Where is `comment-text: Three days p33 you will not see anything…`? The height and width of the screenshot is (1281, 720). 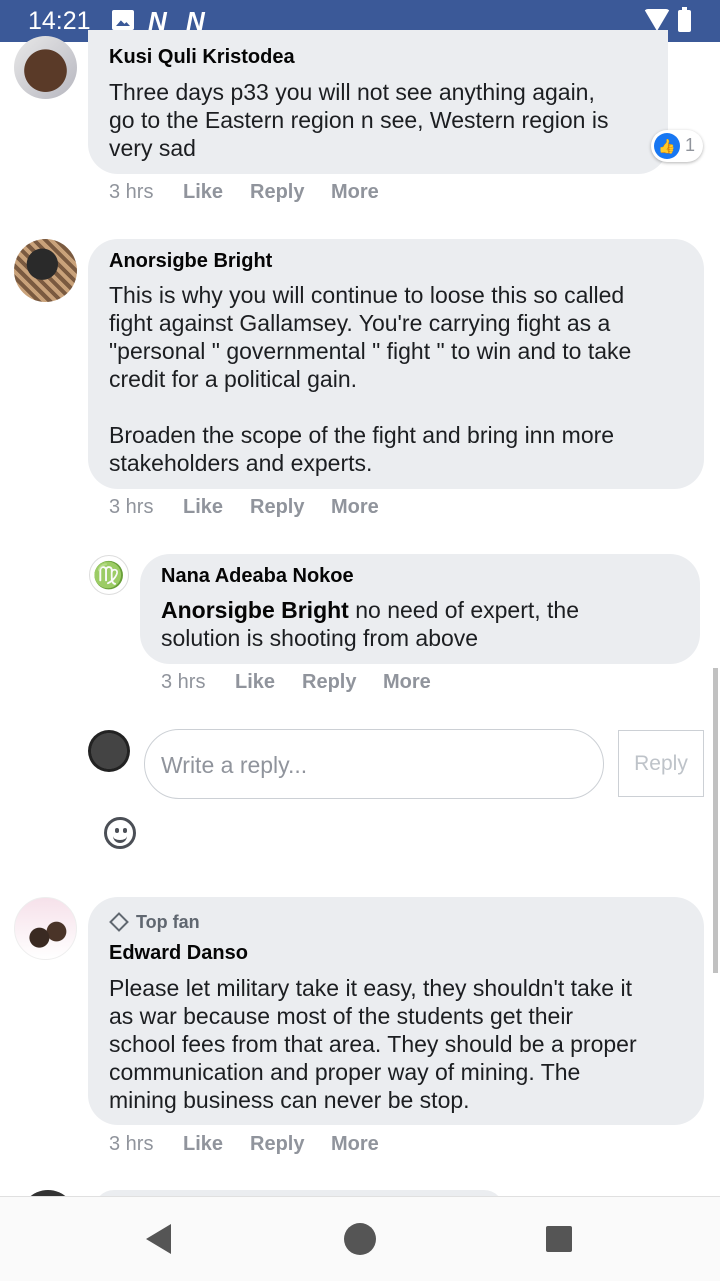 comment-text: Three days p33 you will not see anything… is located at coordinates (359, 120).